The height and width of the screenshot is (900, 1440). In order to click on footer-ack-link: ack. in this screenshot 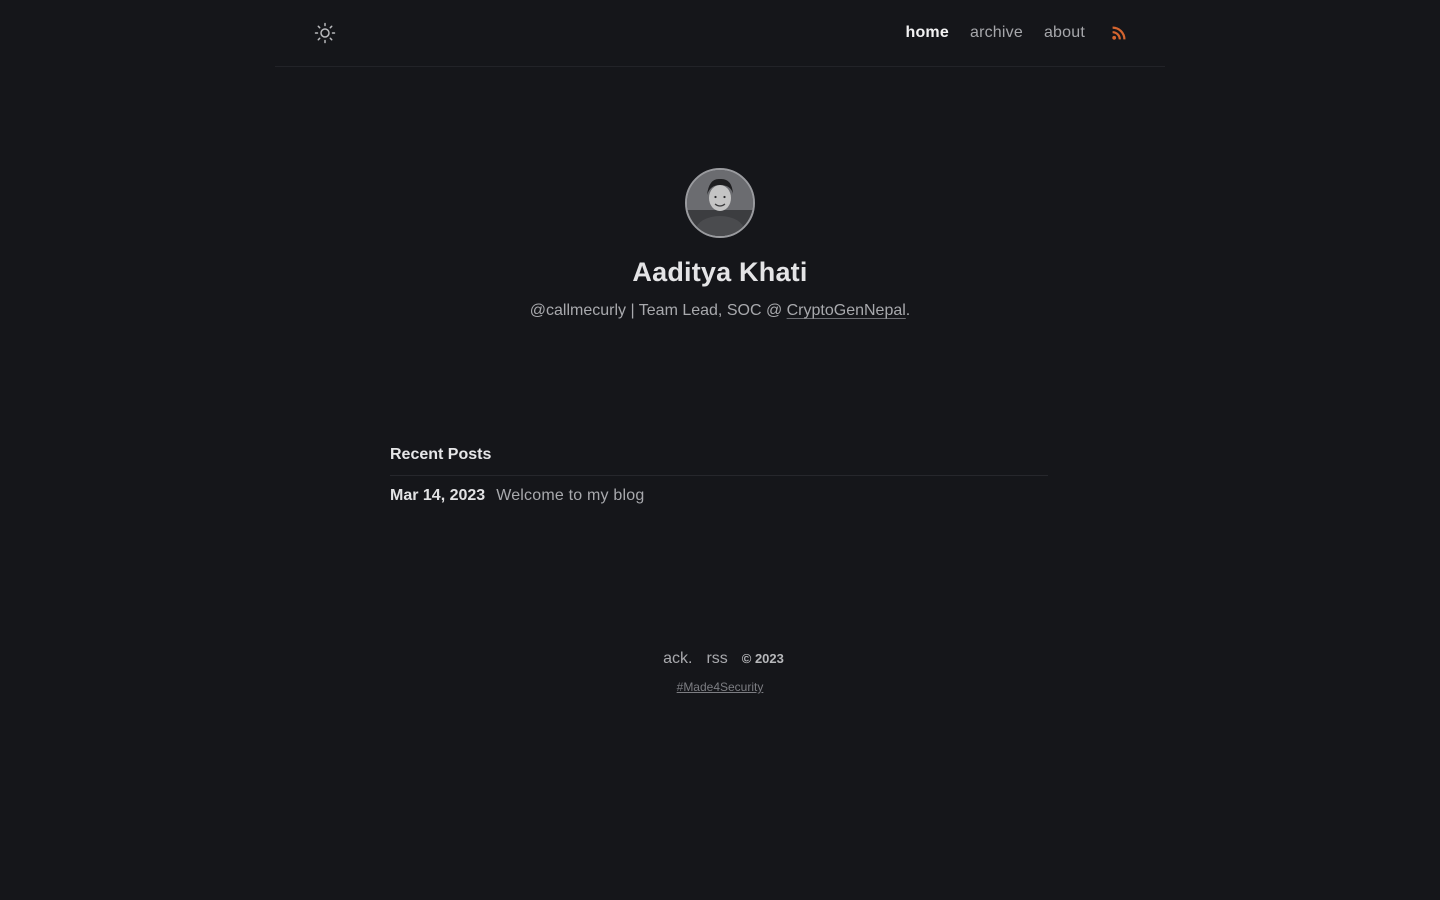, I will do `click(677, 659)`.